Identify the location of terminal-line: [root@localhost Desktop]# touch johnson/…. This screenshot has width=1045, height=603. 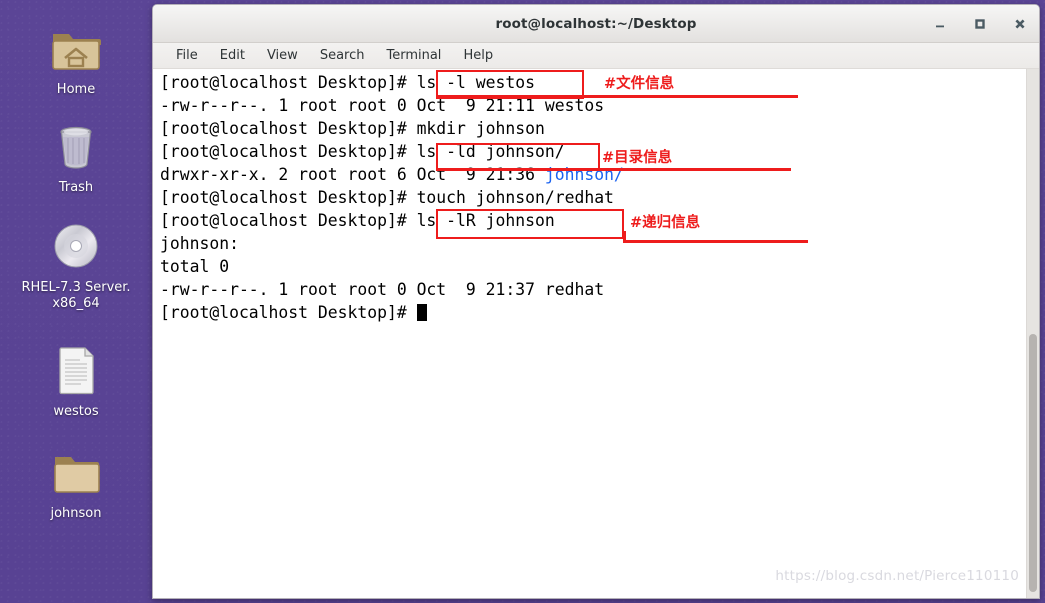
(387, 197).